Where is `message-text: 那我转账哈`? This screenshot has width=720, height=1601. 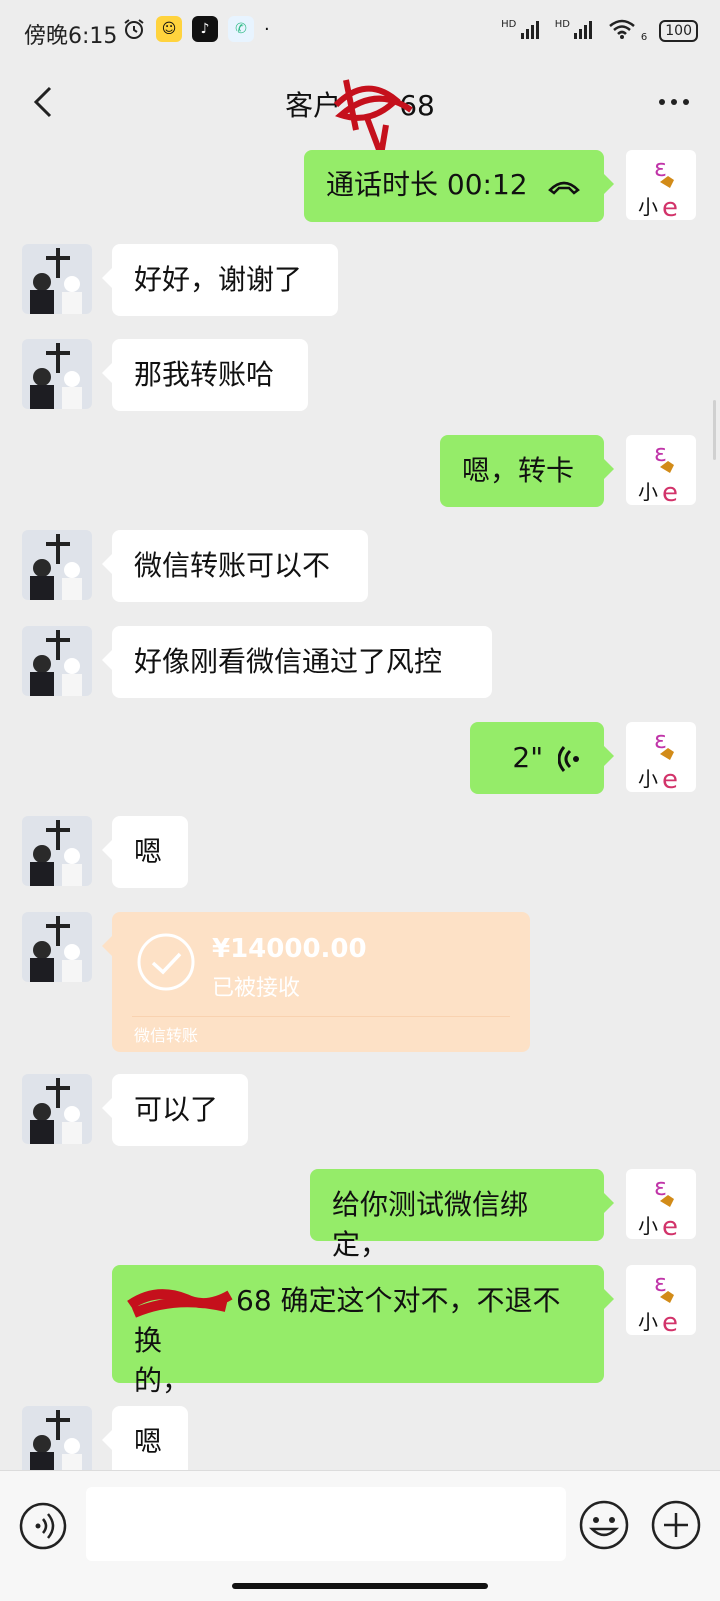 message-text: 那我转账哈 is located at coordinates (204, 374).